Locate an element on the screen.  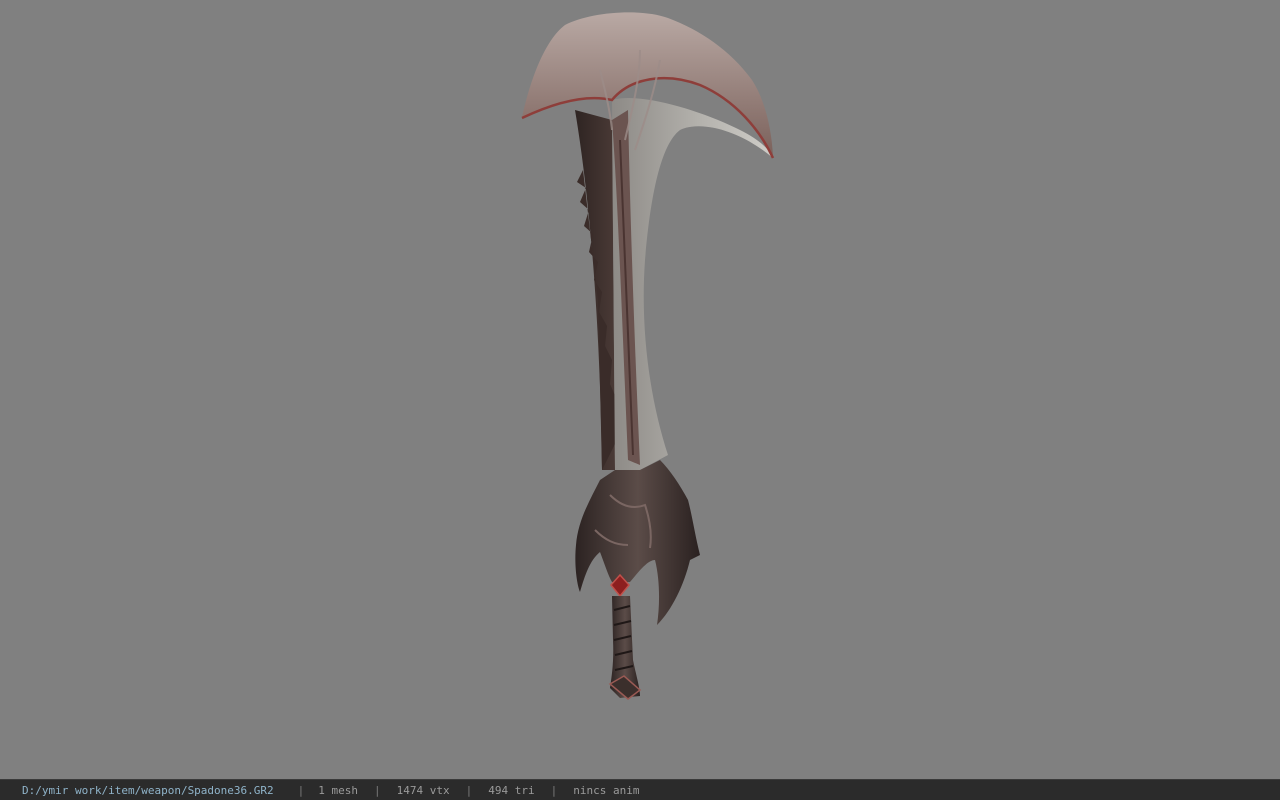
vertex-count-label: 1474 vtx is located at coordinates (423, 790).